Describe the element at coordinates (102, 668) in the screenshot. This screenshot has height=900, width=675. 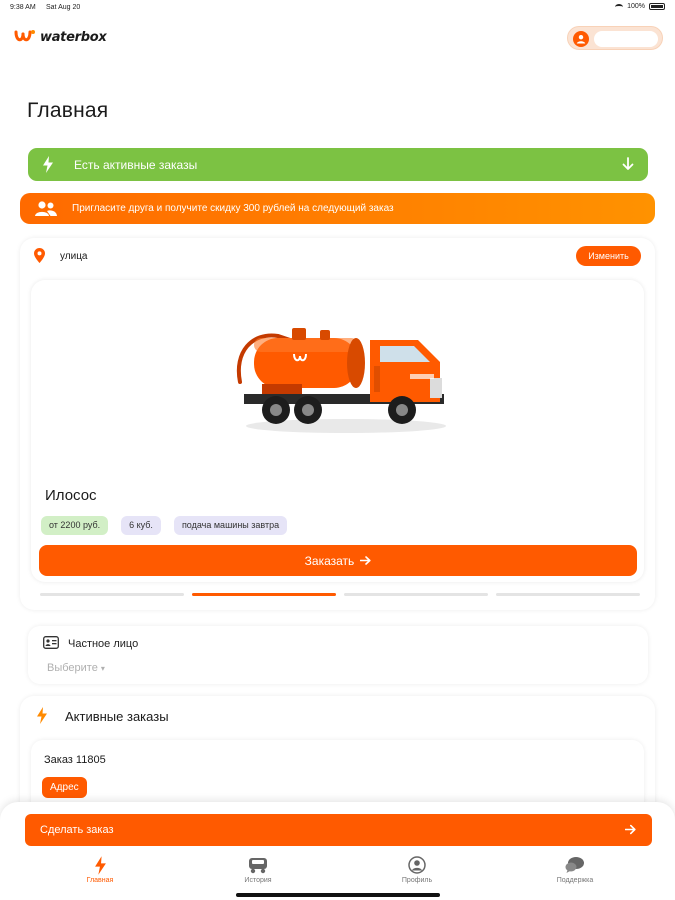
I see `chevron-down-icon: ▾` at that location.